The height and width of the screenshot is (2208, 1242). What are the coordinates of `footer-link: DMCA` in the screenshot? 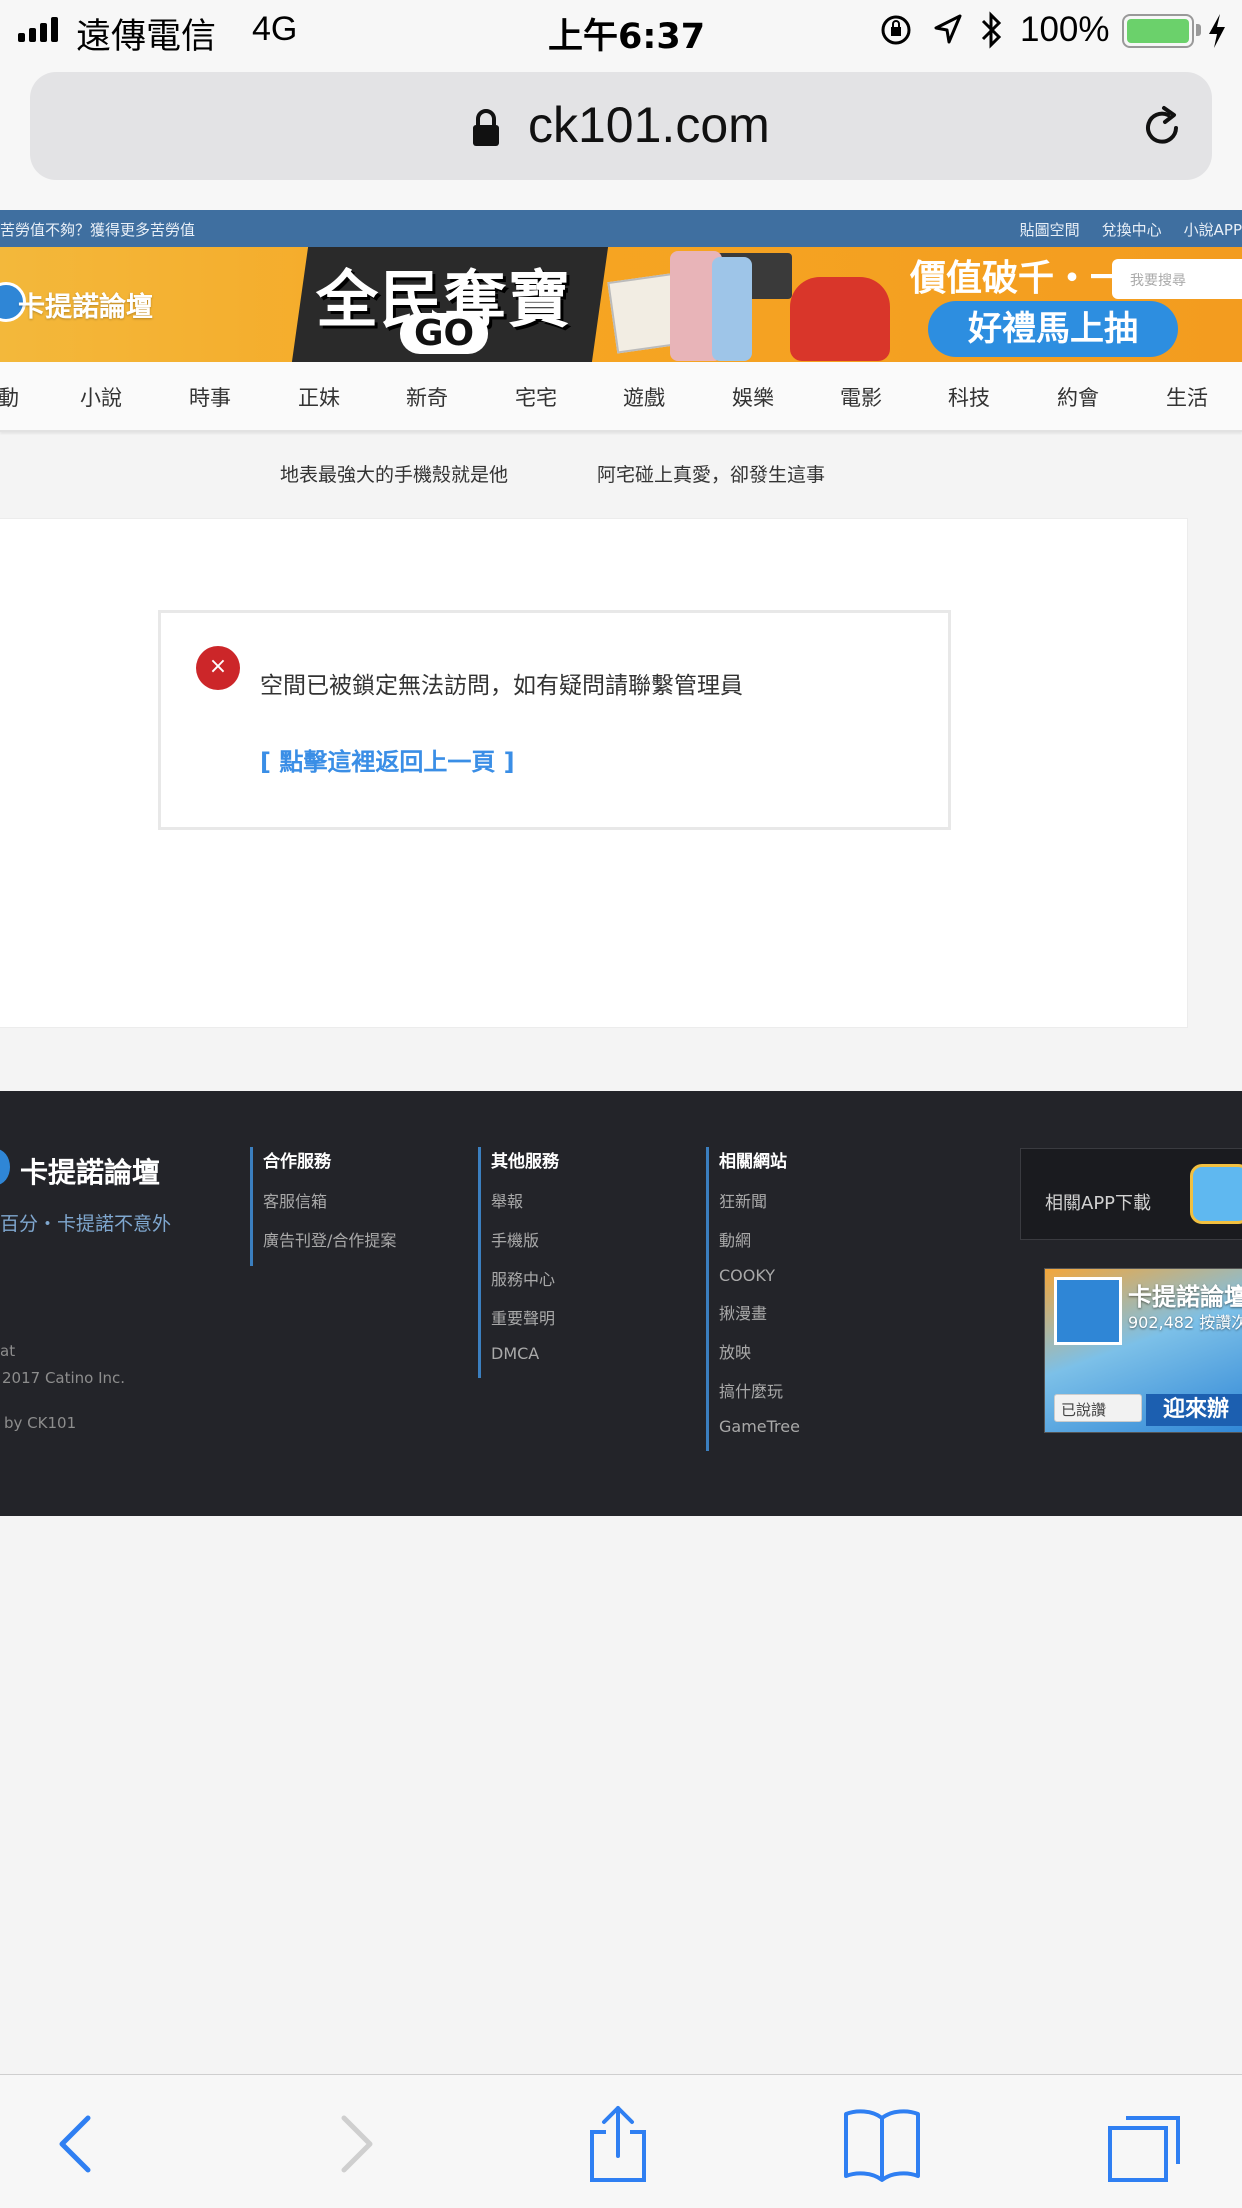 It's located at (525, 1353).